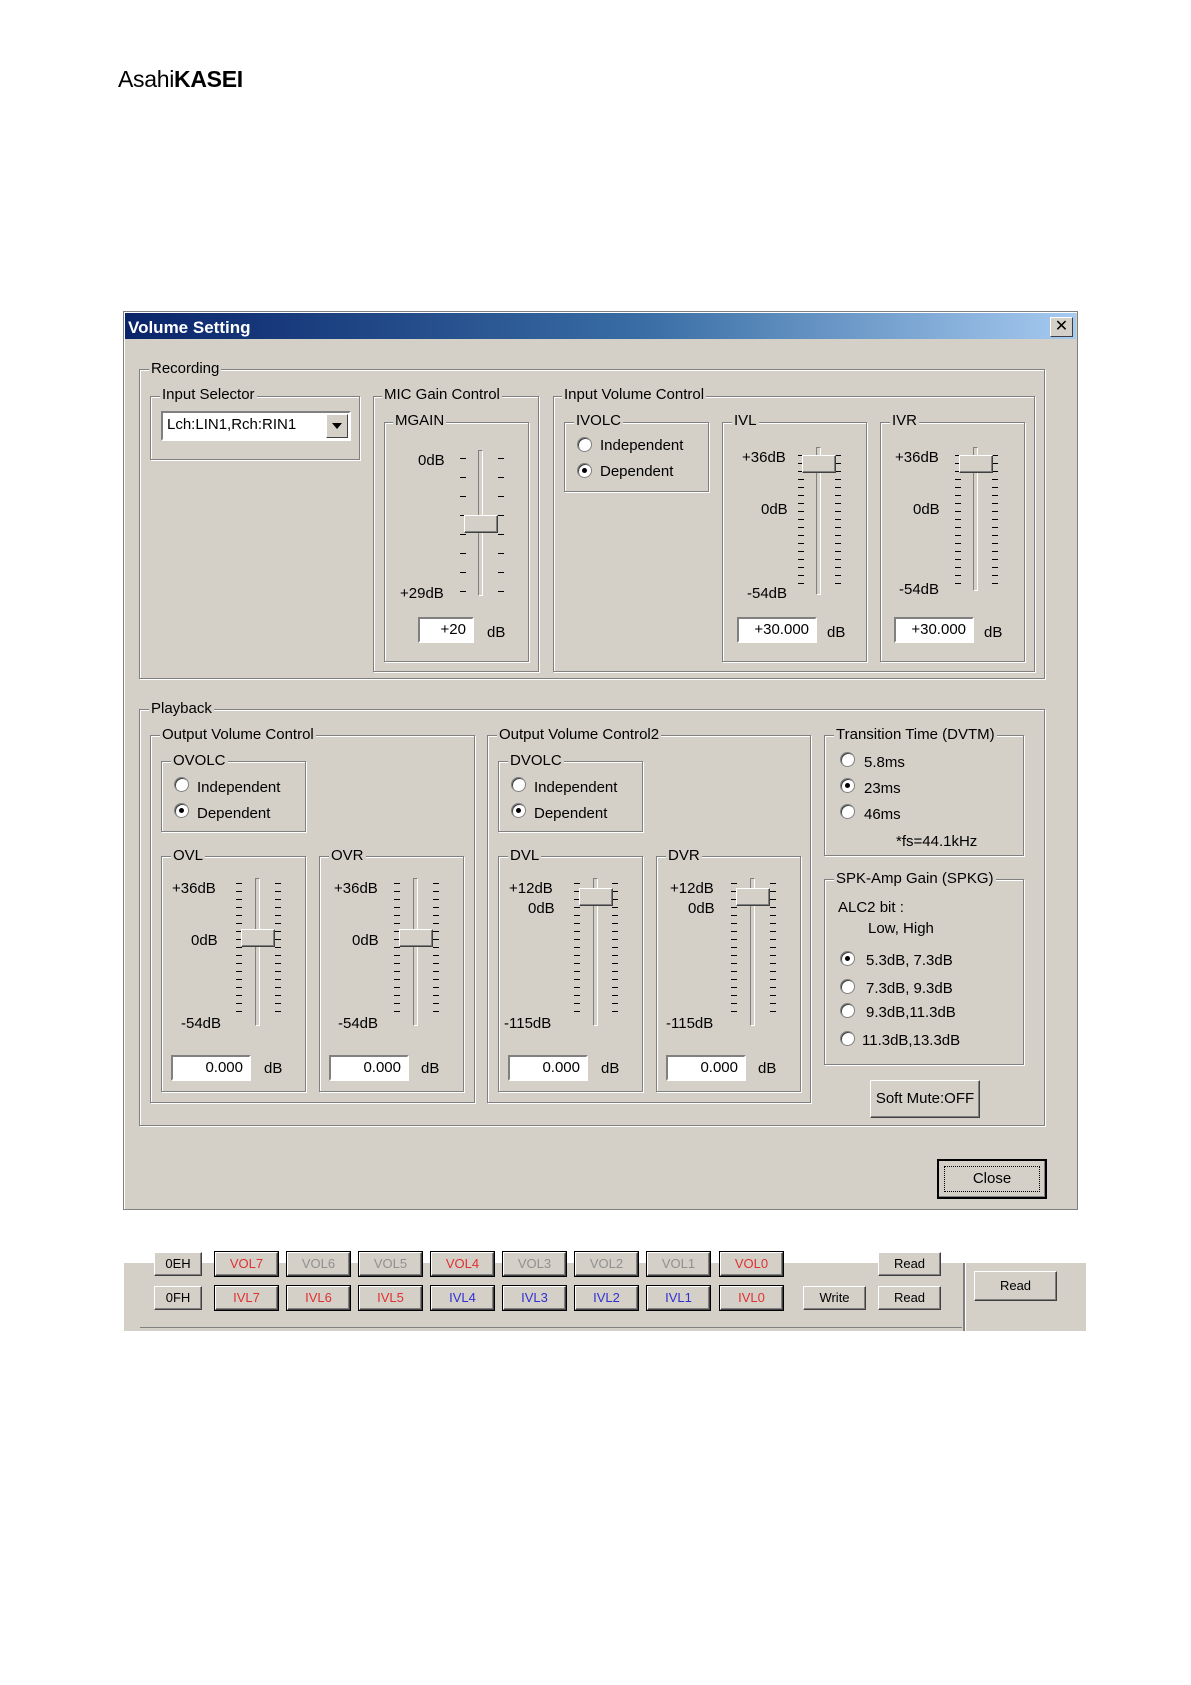  I want to click on ovl-slider-thumb, so click(258, 938).